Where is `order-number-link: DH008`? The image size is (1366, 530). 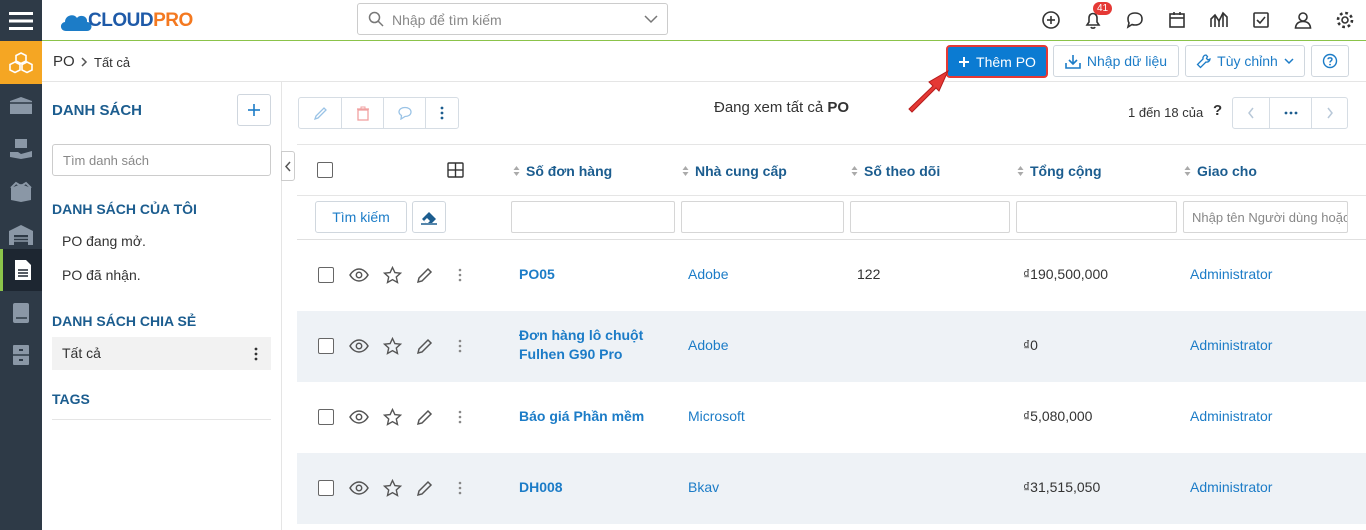 order-number-link: DH008 is located at coordinates (541, 487).